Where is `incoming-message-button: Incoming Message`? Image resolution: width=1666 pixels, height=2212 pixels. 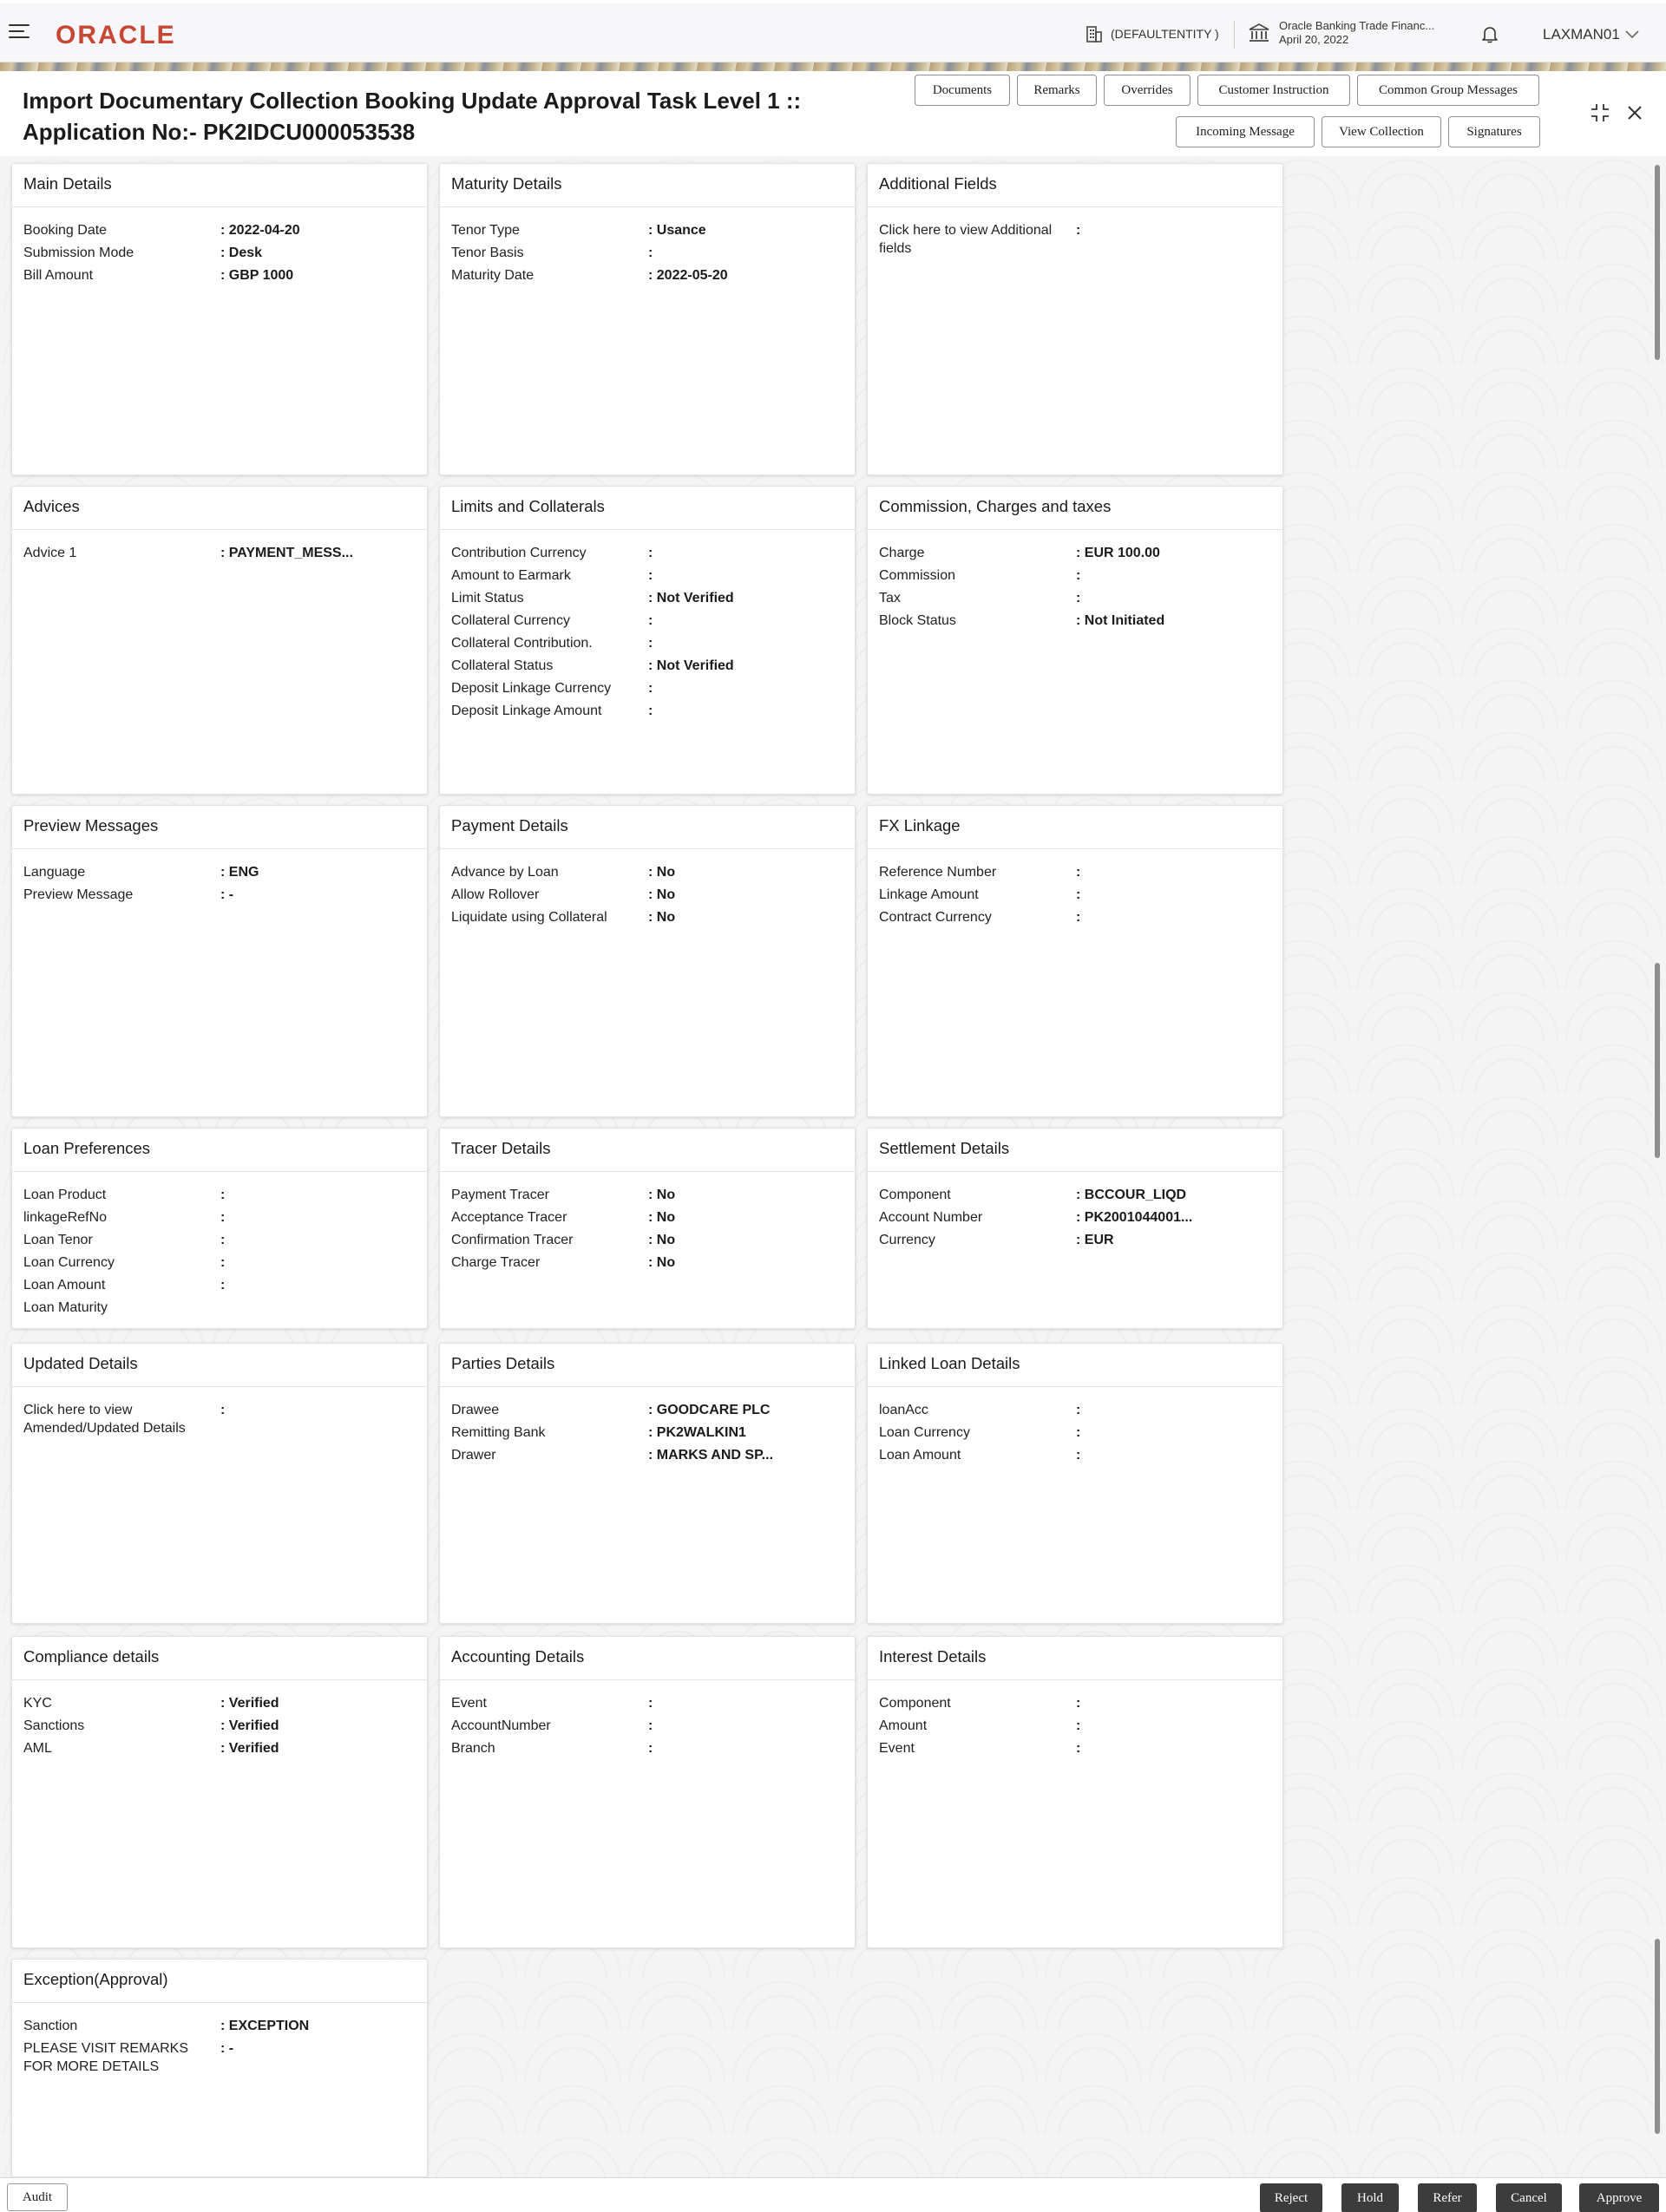 incoming-message-button: Incoming Message is located at coordinates (1245, 131).